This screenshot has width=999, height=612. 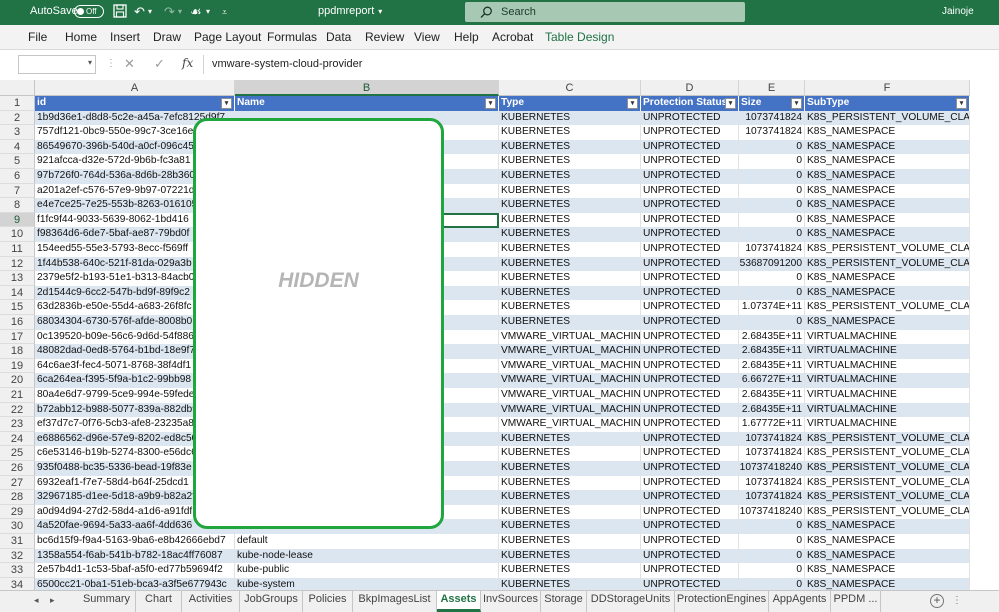 What do you see at coordinates (772, 410) in the screenshot?
I see `cell-size: 2.68435E+11` at bounding box center [772, 410].